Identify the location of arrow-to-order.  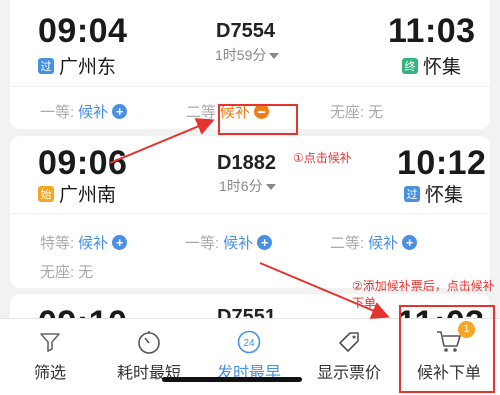
(324, 290).